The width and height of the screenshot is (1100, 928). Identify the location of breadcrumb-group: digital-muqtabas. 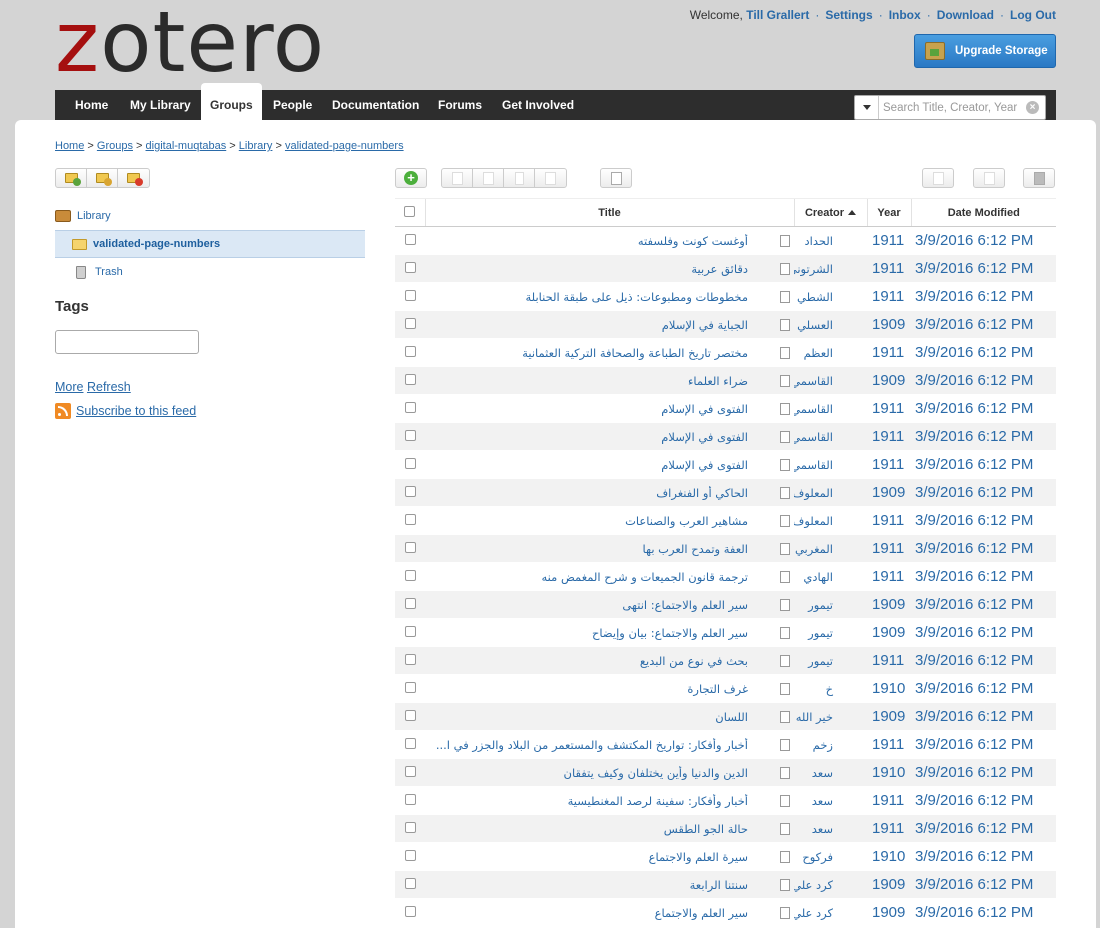
(186, 146).